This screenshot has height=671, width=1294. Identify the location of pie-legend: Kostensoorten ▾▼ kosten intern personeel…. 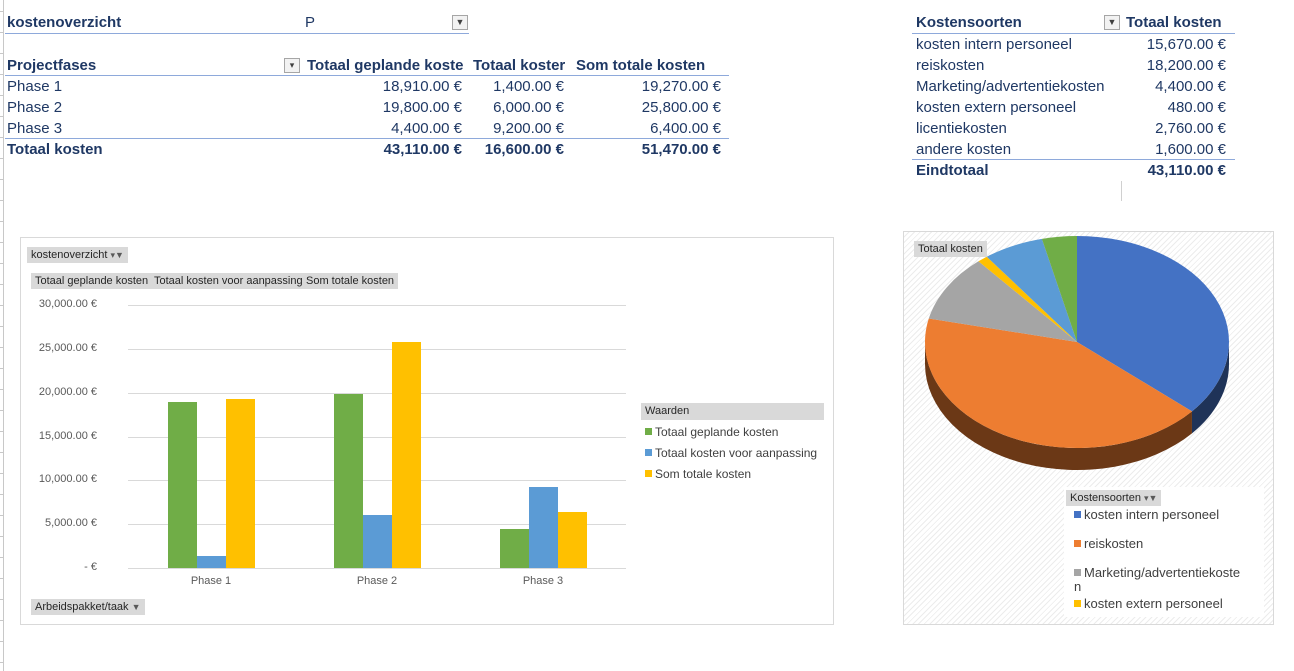
(1164, 552).